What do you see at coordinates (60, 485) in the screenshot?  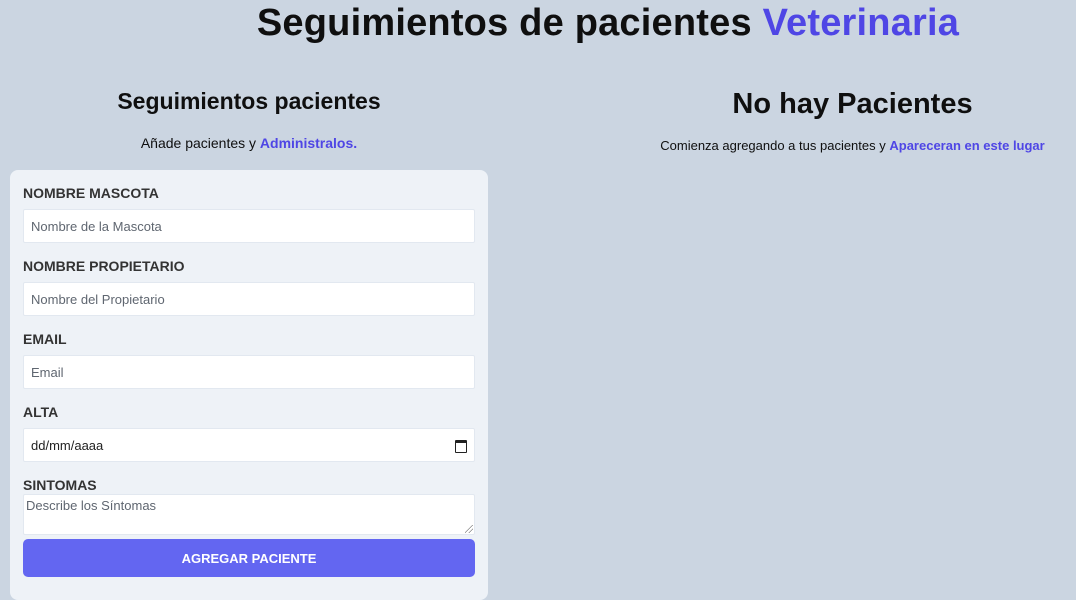 I see `symptoms-label: Sintomas` at bounding box center [60, 485].